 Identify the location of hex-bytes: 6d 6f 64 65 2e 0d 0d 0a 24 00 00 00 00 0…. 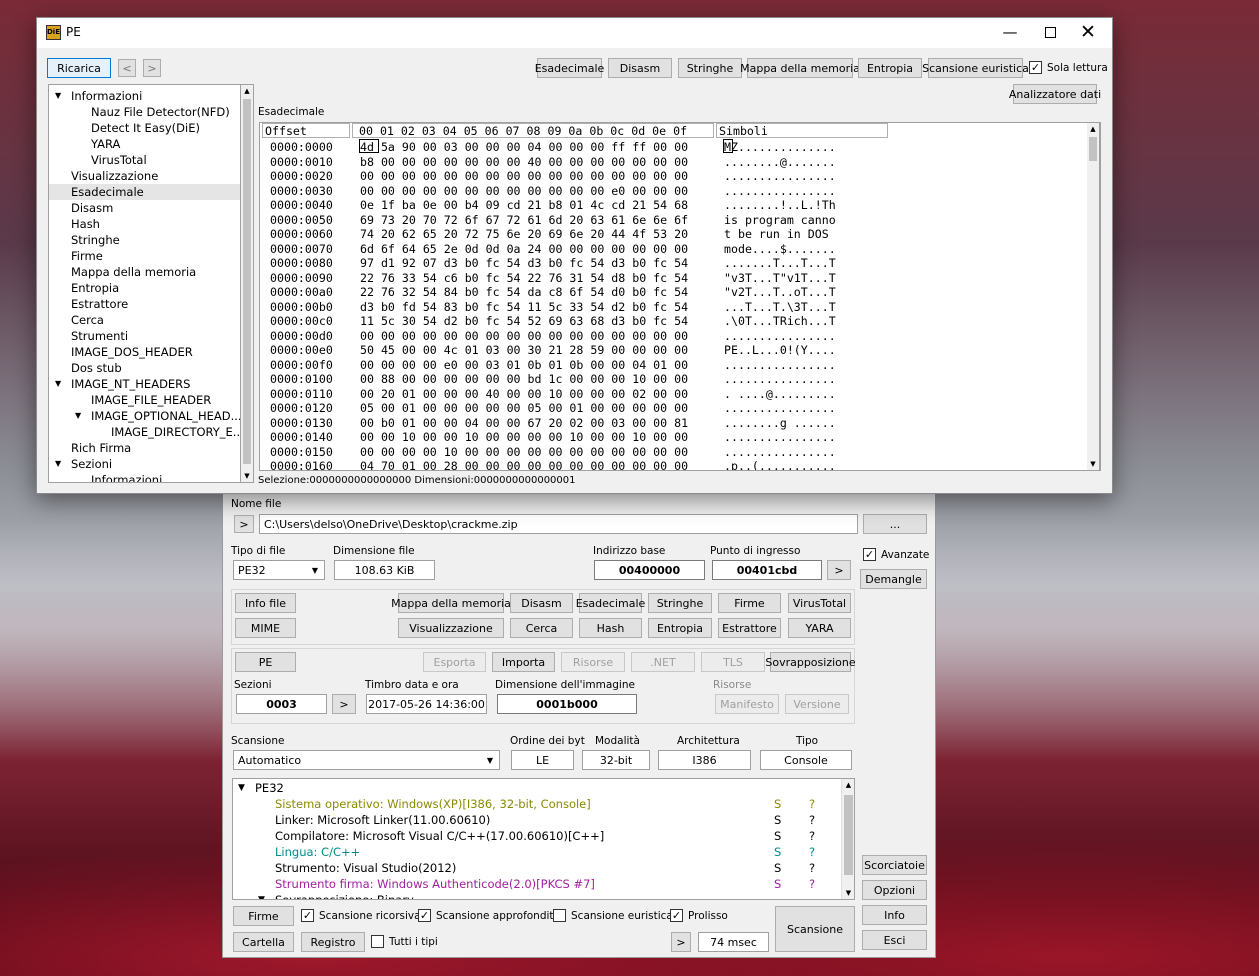
(524, 249).